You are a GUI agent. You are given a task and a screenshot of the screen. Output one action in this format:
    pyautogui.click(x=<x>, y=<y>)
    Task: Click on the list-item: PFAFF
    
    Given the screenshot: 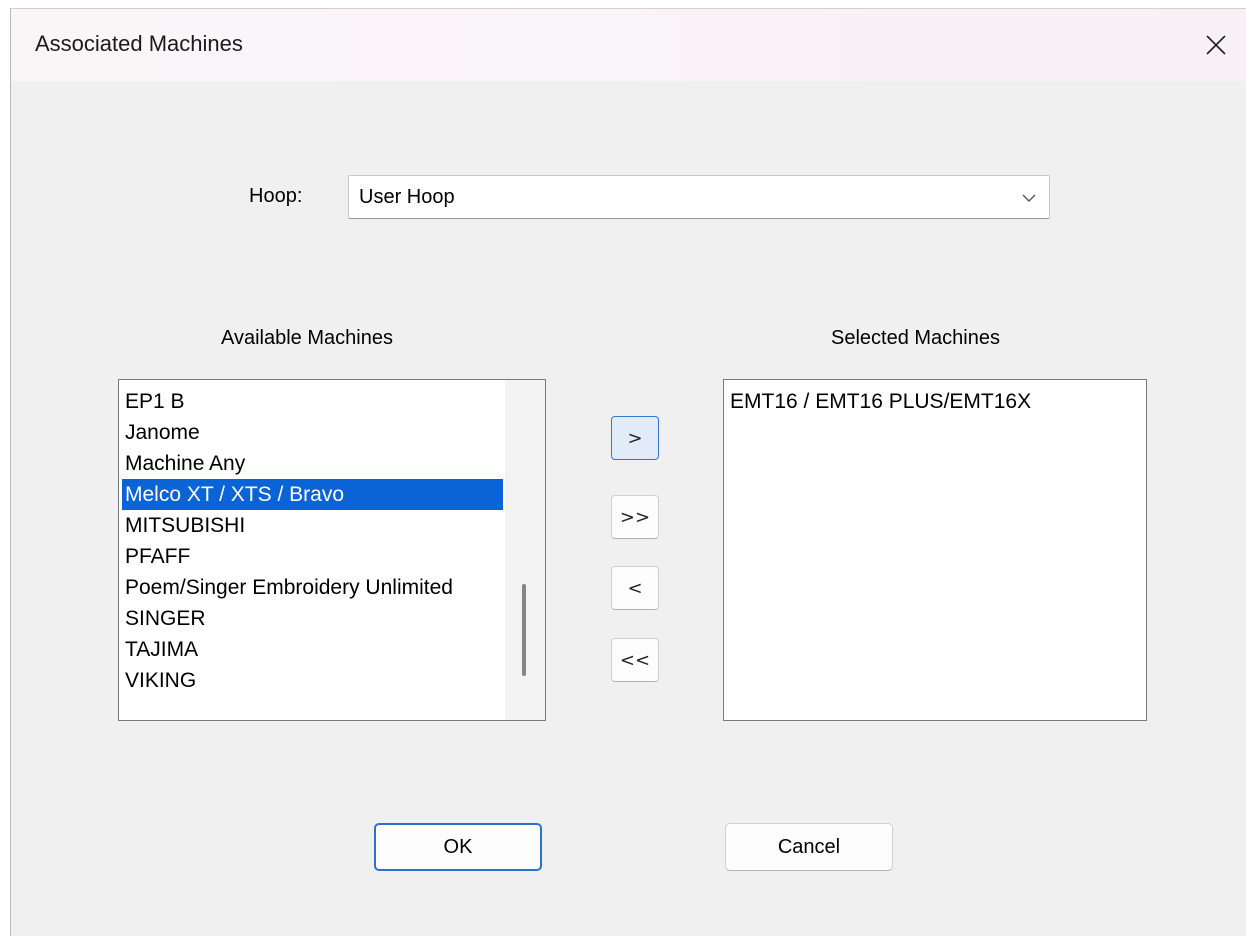 What is the action you would take?
    pyautogui.click(x=312, y=556)
    